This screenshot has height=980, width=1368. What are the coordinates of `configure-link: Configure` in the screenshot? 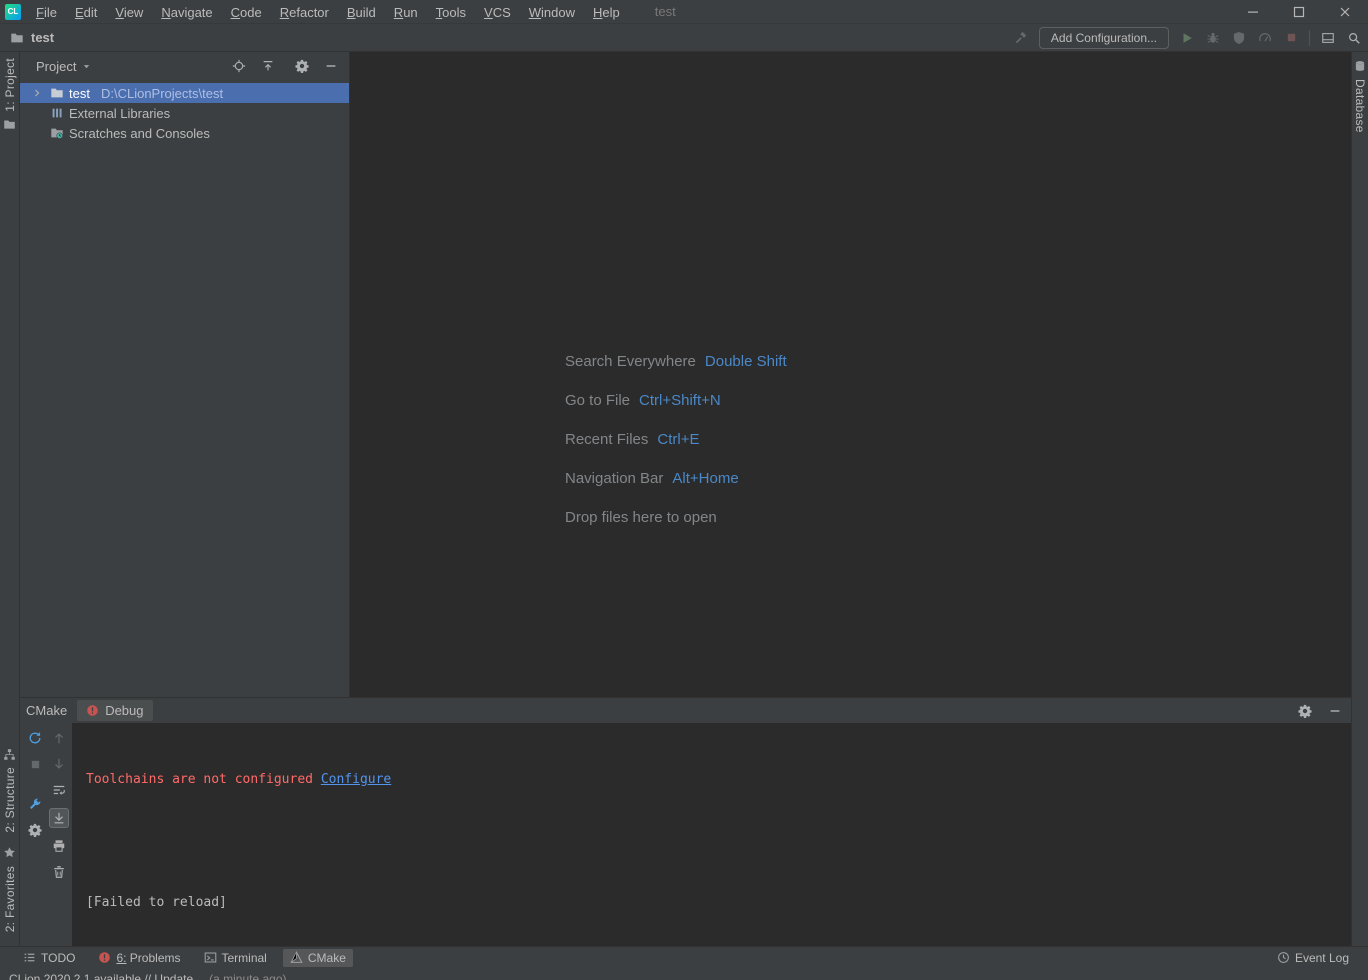 It's located at (356, 779).